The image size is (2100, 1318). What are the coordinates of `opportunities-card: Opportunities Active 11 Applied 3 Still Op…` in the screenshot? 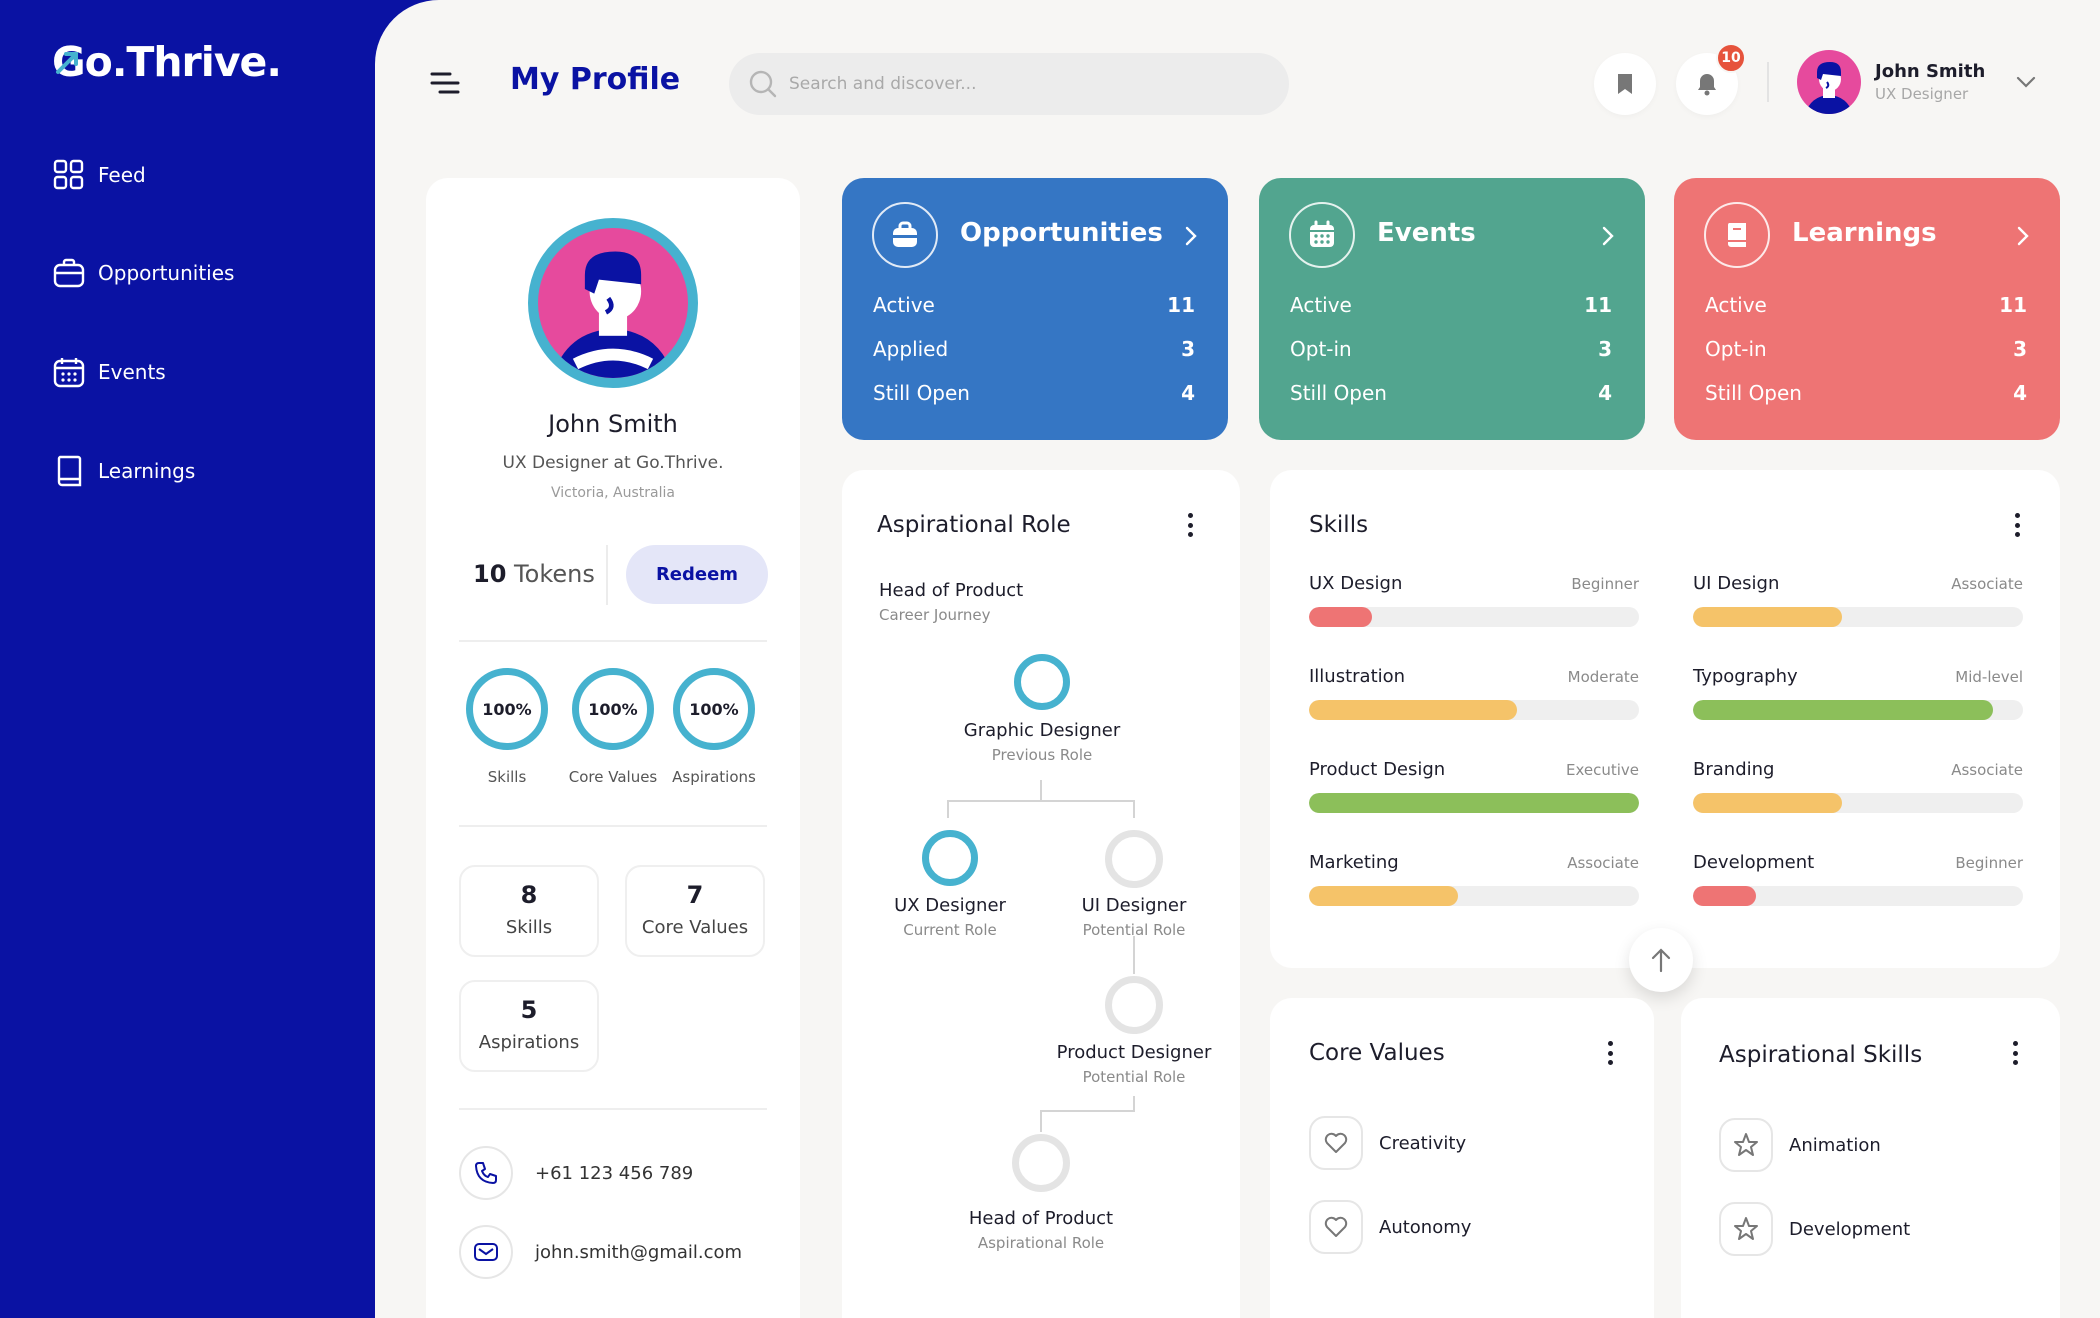 It's located at (1035, 309).